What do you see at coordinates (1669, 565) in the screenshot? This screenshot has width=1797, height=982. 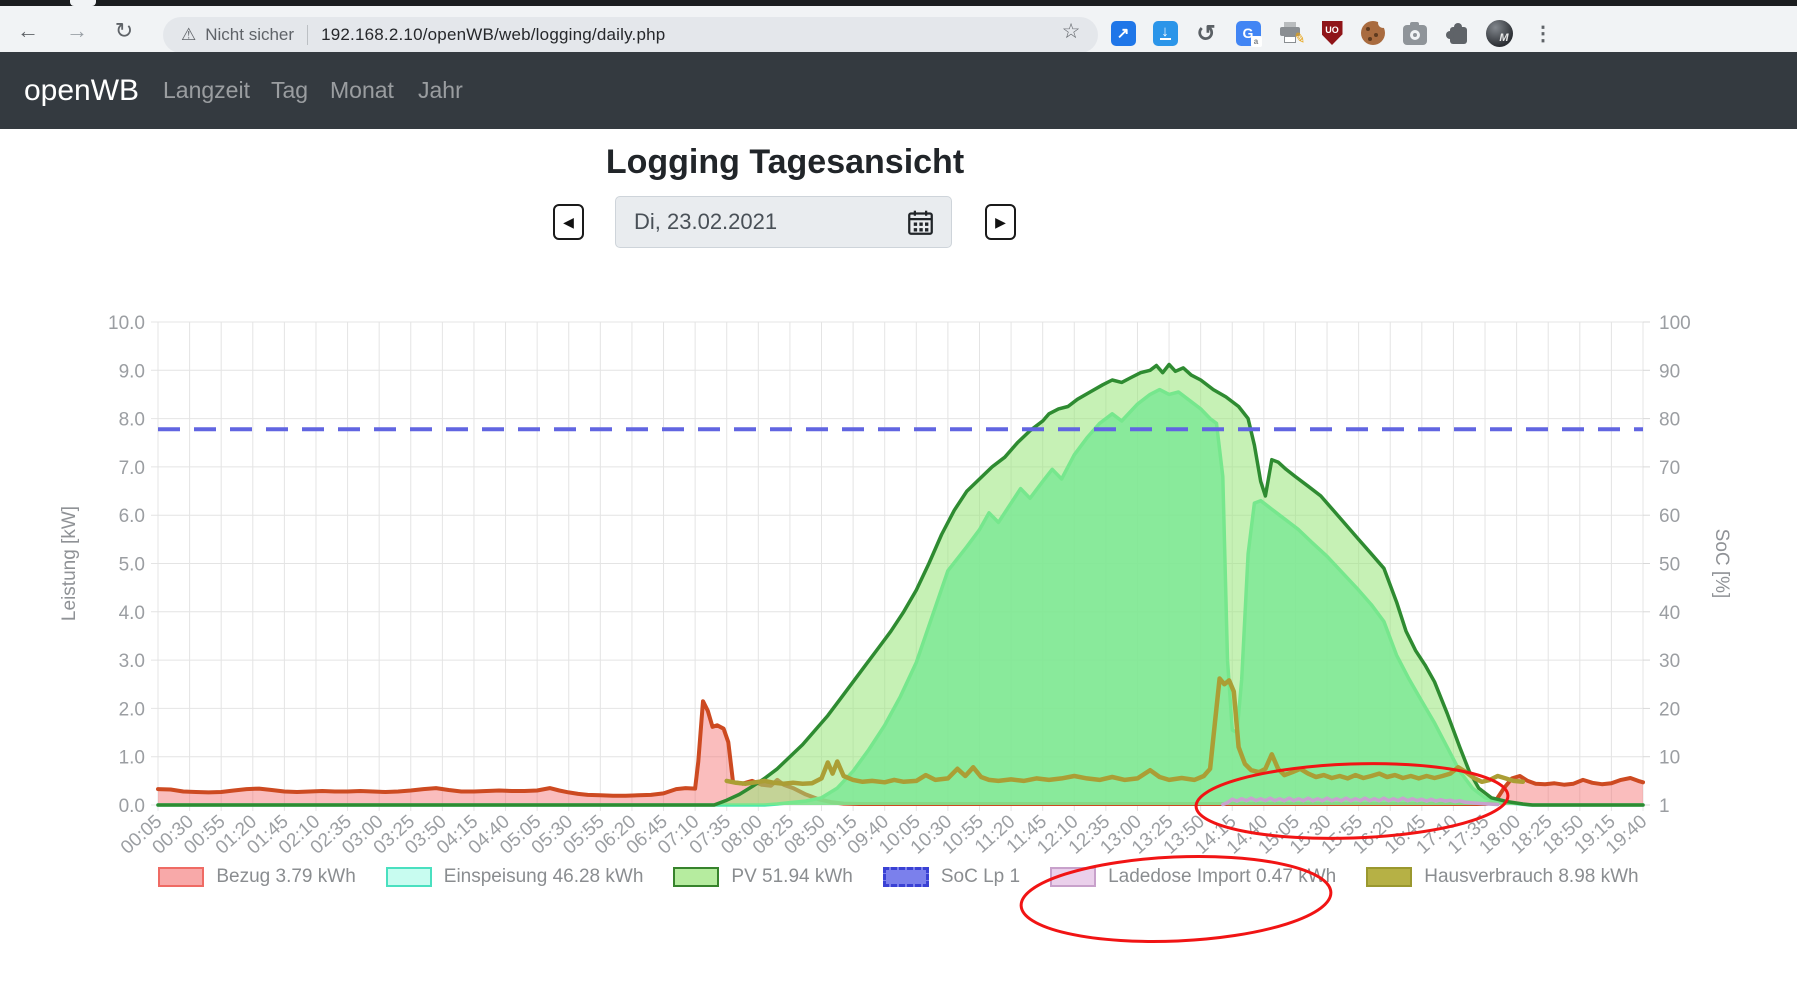 I see `svg-text: 50` at bounding box center [1669, 565].